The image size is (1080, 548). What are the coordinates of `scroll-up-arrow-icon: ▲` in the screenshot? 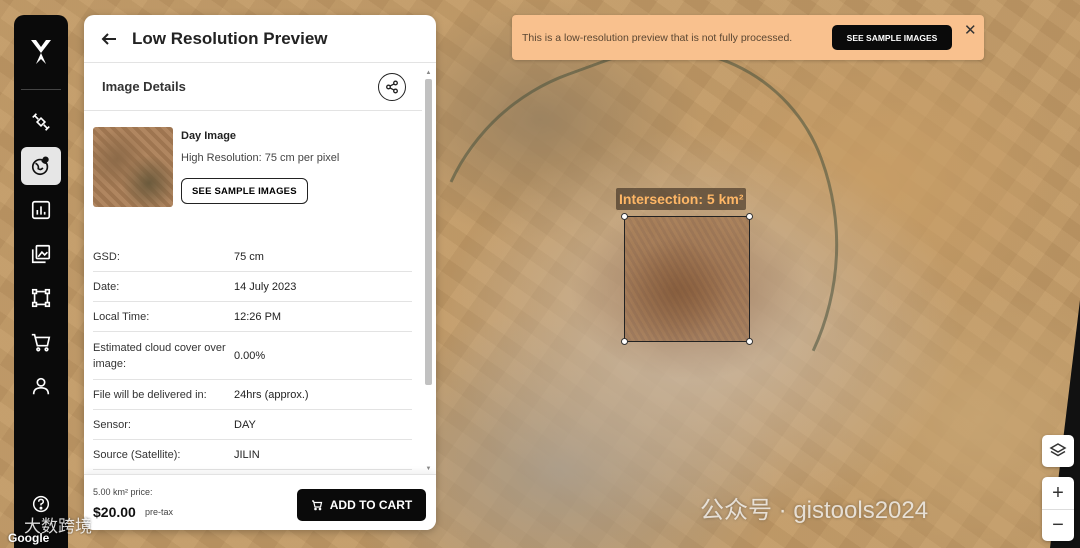 It's located at (428, 73).